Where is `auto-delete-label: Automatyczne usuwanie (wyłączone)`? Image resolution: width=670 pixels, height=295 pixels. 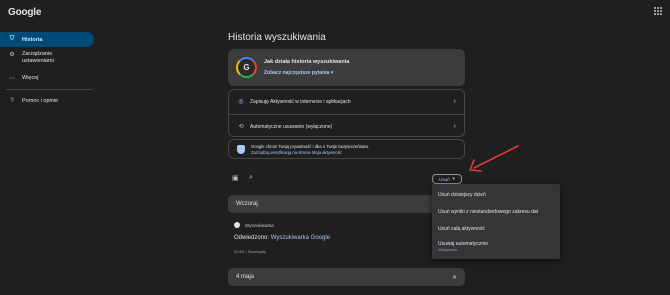 auto-delete-label: Automatyczne usuwanie (wyłączone) is located at coordinates (291, 126).